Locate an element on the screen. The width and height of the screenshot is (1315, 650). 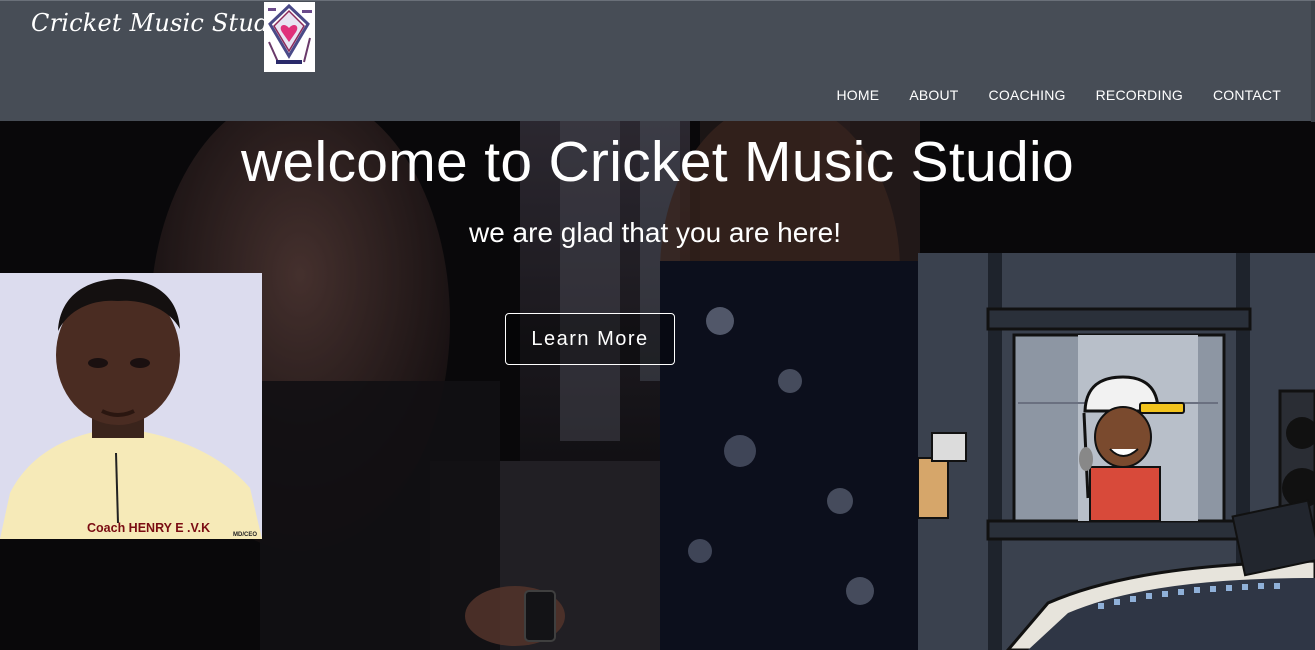
coach-caption: Coach HENRY E .V.K is located at coordinates (149, 528).